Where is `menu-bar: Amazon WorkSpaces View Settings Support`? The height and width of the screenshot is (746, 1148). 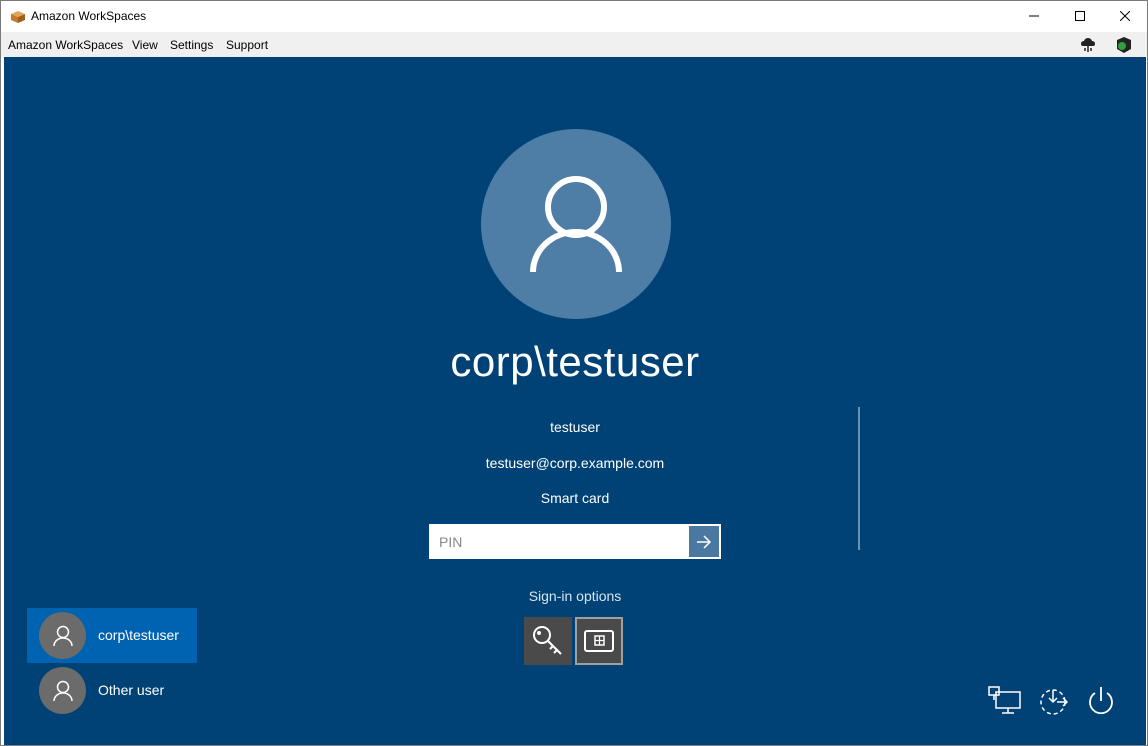
menu-bar: Amazon WorkSpaces View Settings Support is located at coordinates (574, 44).